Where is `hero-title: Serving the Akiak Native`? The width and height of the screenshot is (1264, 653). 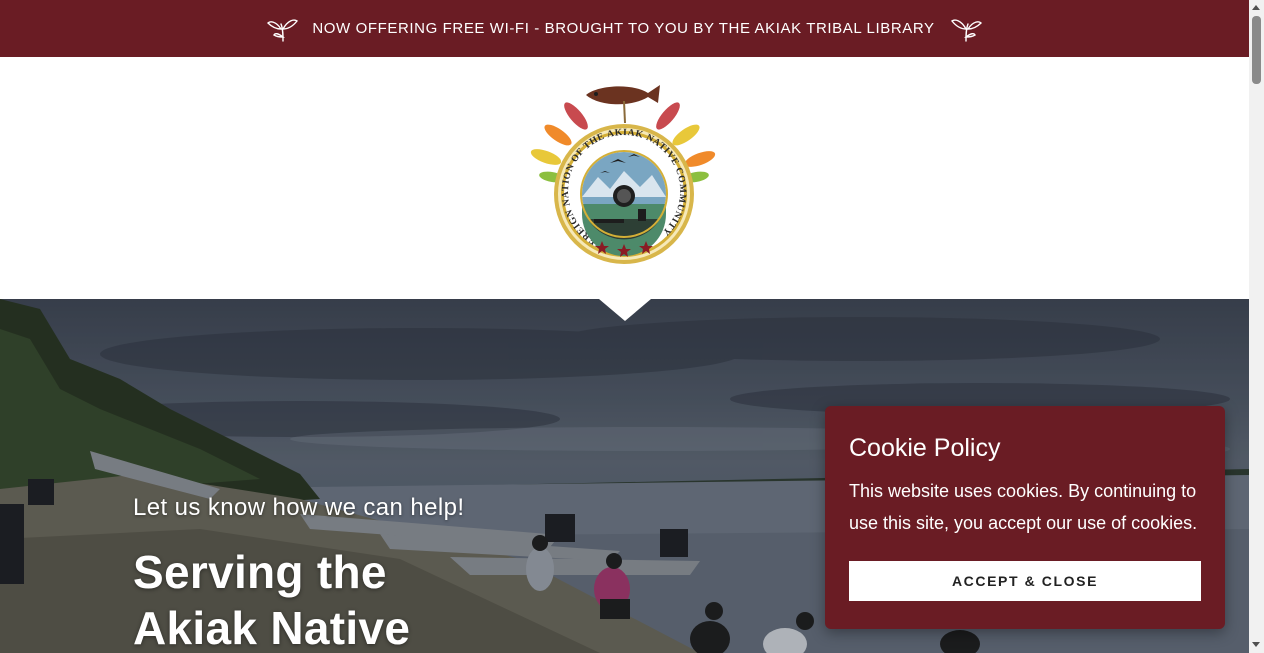 hero-title: Serving the Akiak Native is located at coordinates (271, 598).